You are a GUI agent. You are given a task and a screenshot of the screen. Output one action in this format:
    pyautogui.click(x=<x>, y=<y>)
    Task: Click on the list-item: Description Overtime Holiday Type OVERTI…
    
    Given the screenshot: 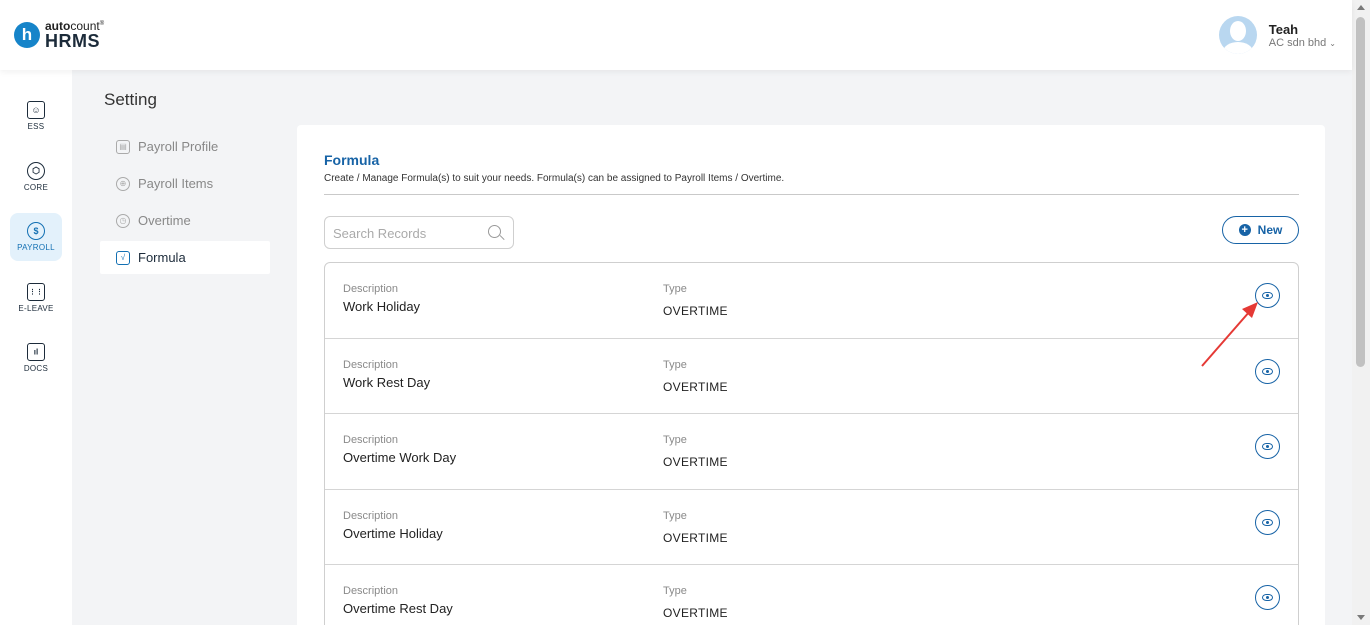 What is the action you would take?
    pyautogui.click(x=811, y=527)
    